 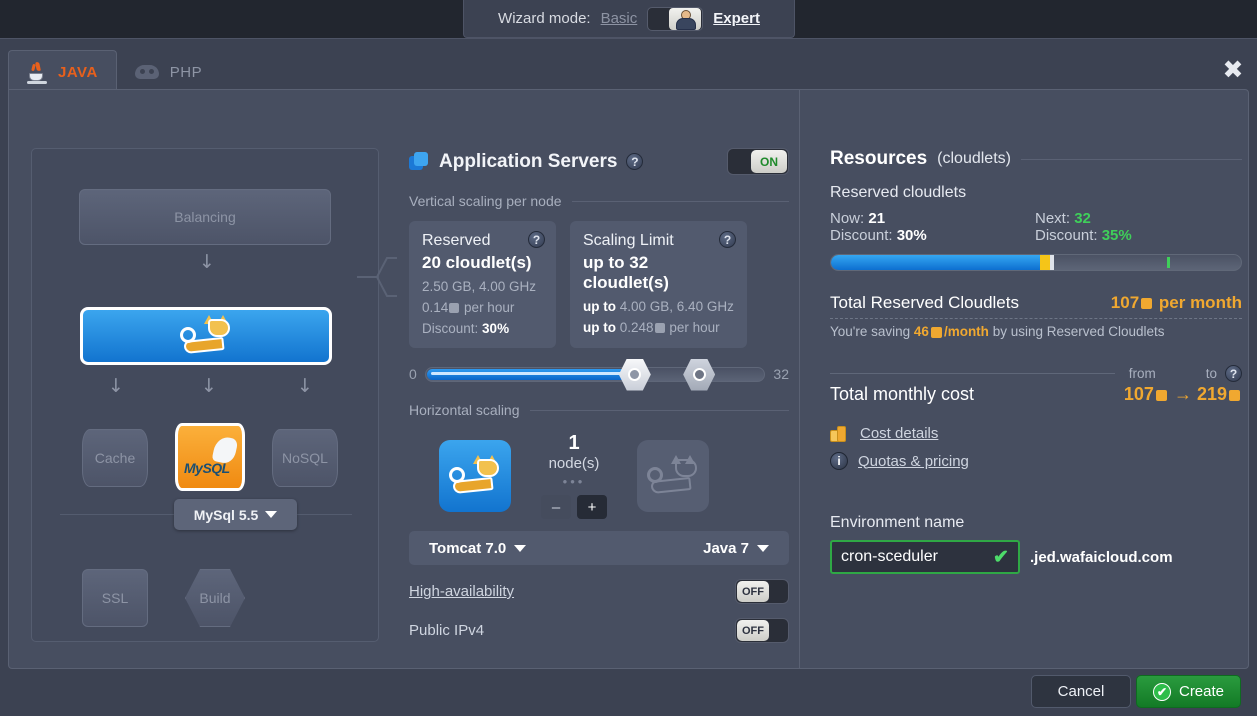 What do you see at coordinates (932, 218) in the screenshot?
I see `now-row: Now: 21` at bounding box center [932, 218].